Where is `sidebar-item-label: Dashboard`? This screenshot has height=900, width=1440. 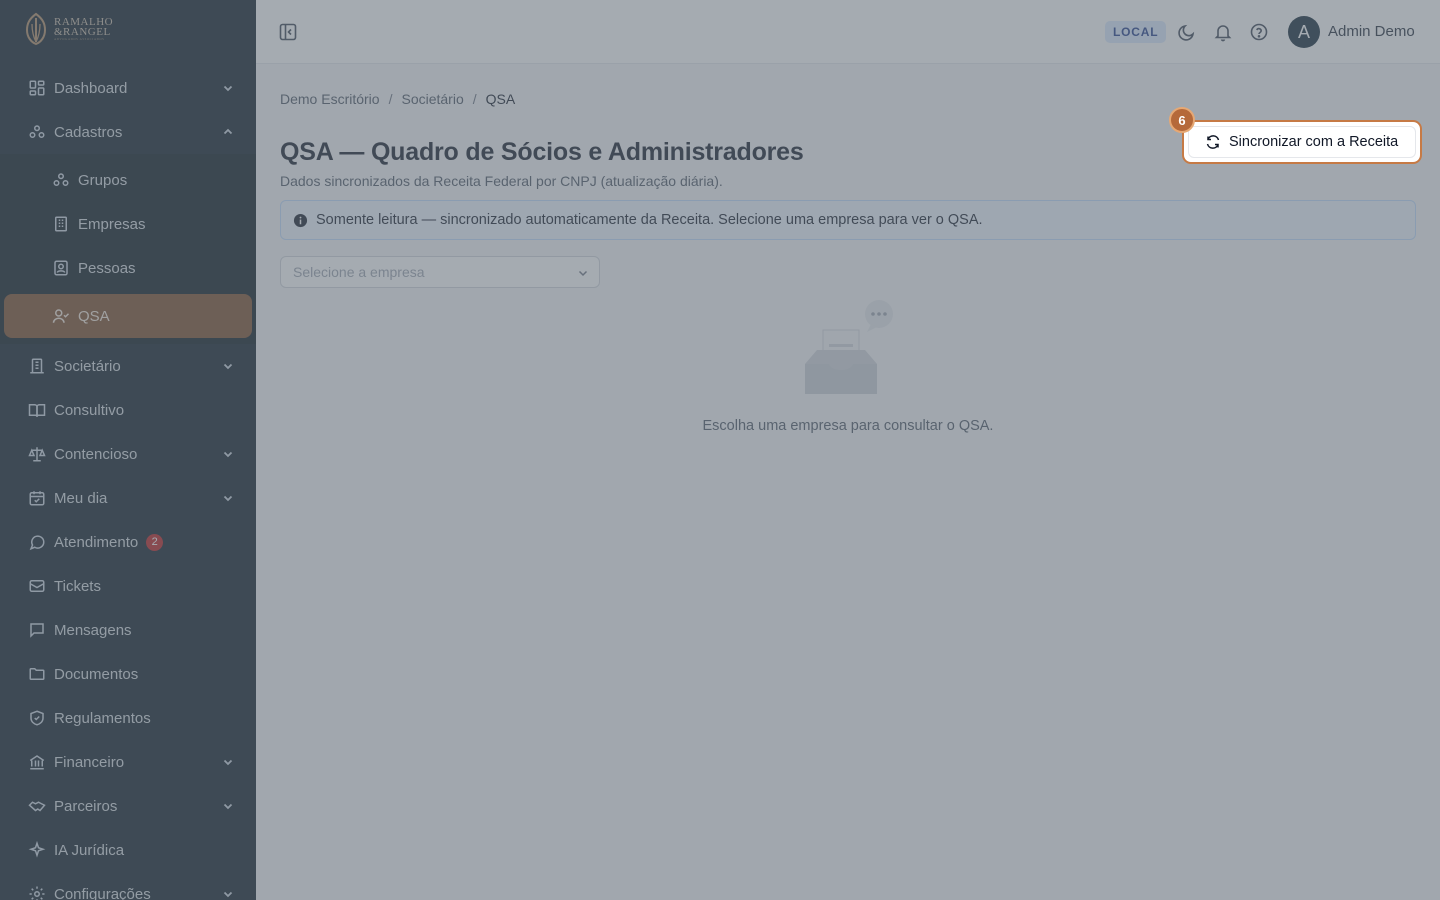
sidebar-item-label: Dashboard is located at coordinates (91, 88).